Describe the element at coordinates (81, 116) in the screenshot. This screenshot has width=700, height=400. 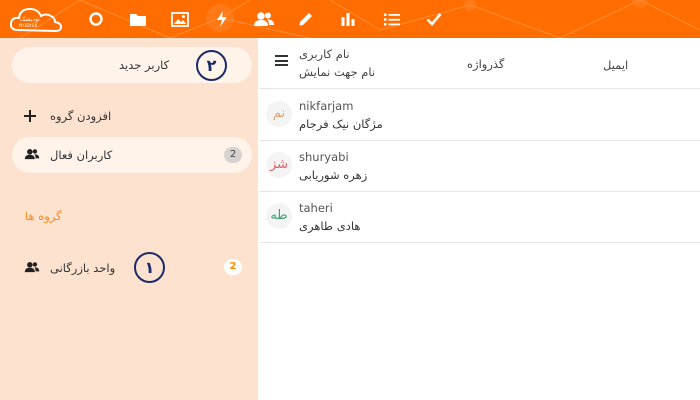
I see `add-group-label: افزودن گروه` at that location.